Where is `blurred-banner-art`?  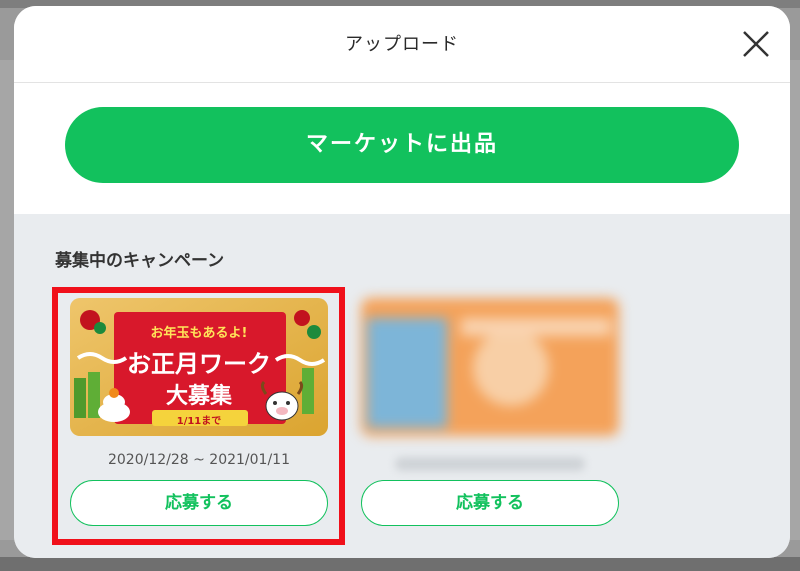 blurred-banner-art is located at coordinates (490, 367).